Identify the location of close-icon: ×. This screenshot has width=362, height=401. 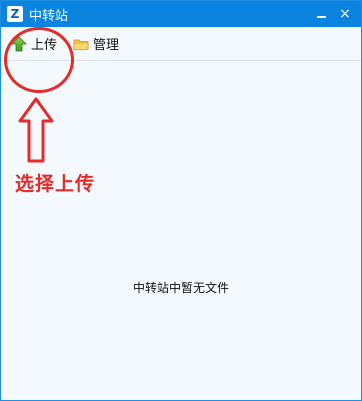
(345, 14).